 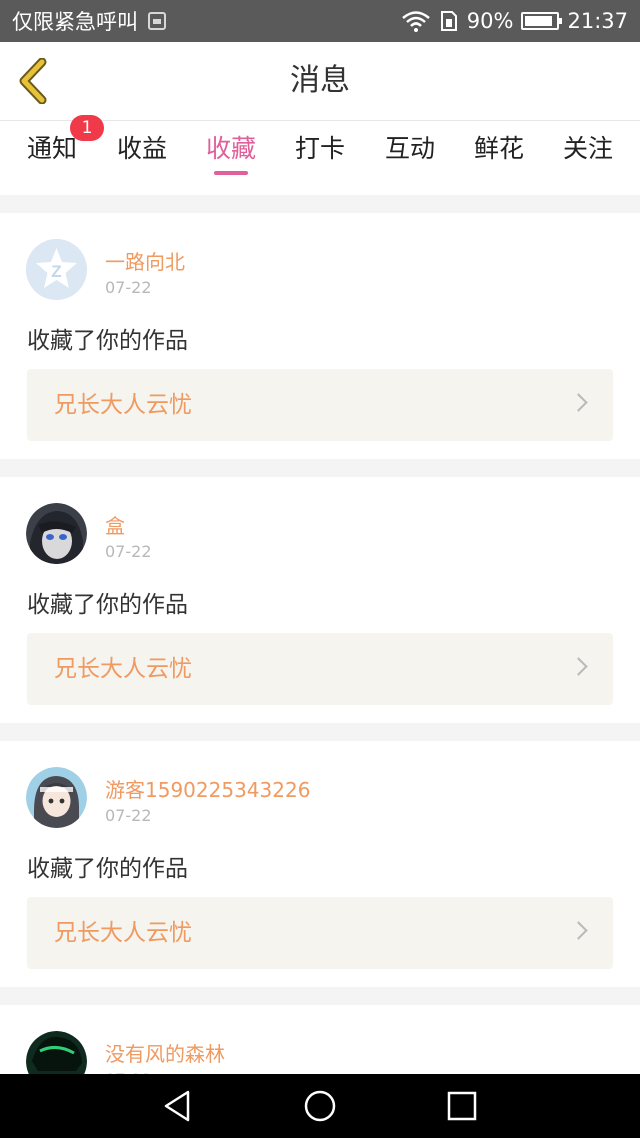 What do you see at coordinates (36, 81) in the screenshot?
I see `back-button` at bounding box center [36, 81].